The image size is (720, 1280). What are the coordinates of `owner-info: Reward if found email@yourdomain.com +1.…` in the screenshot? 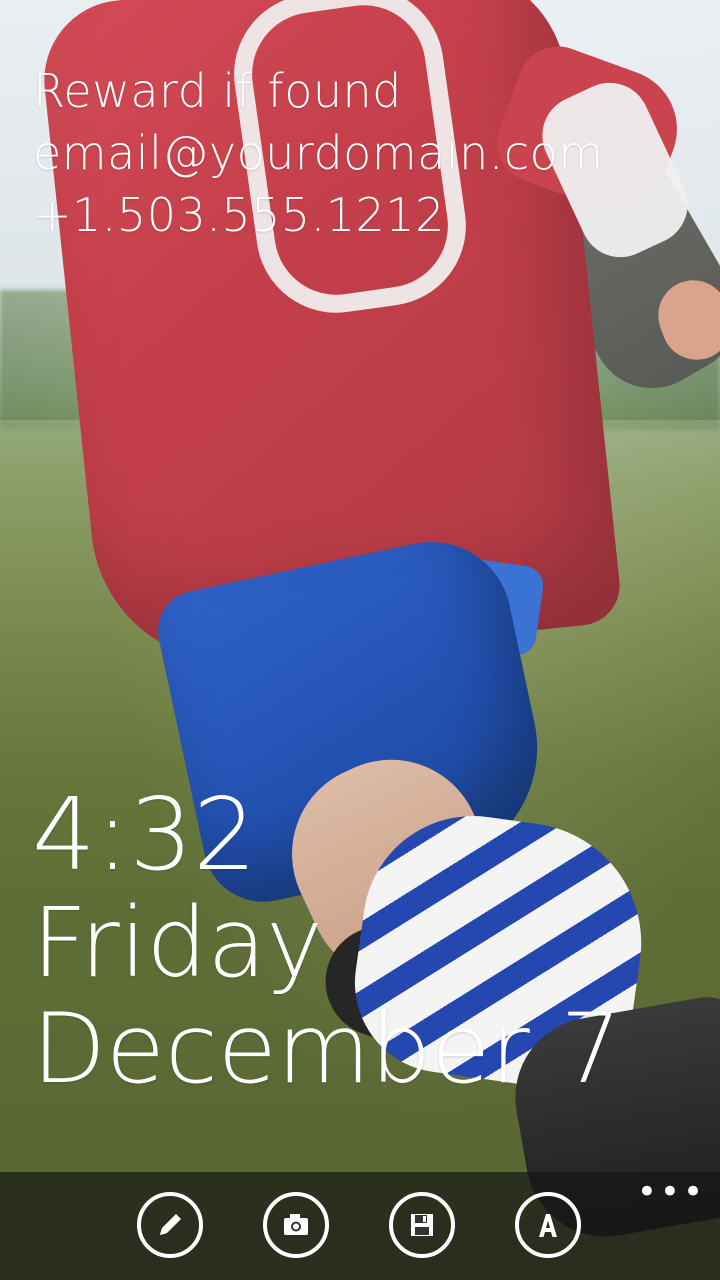 It's located at (318, 153).